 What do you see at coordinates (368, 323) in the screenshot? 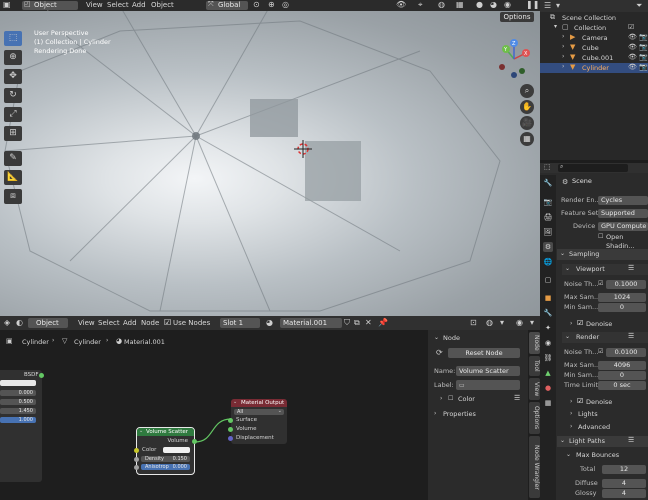
I see `unlink-icon: ✕` at bounding box center [368, 323].